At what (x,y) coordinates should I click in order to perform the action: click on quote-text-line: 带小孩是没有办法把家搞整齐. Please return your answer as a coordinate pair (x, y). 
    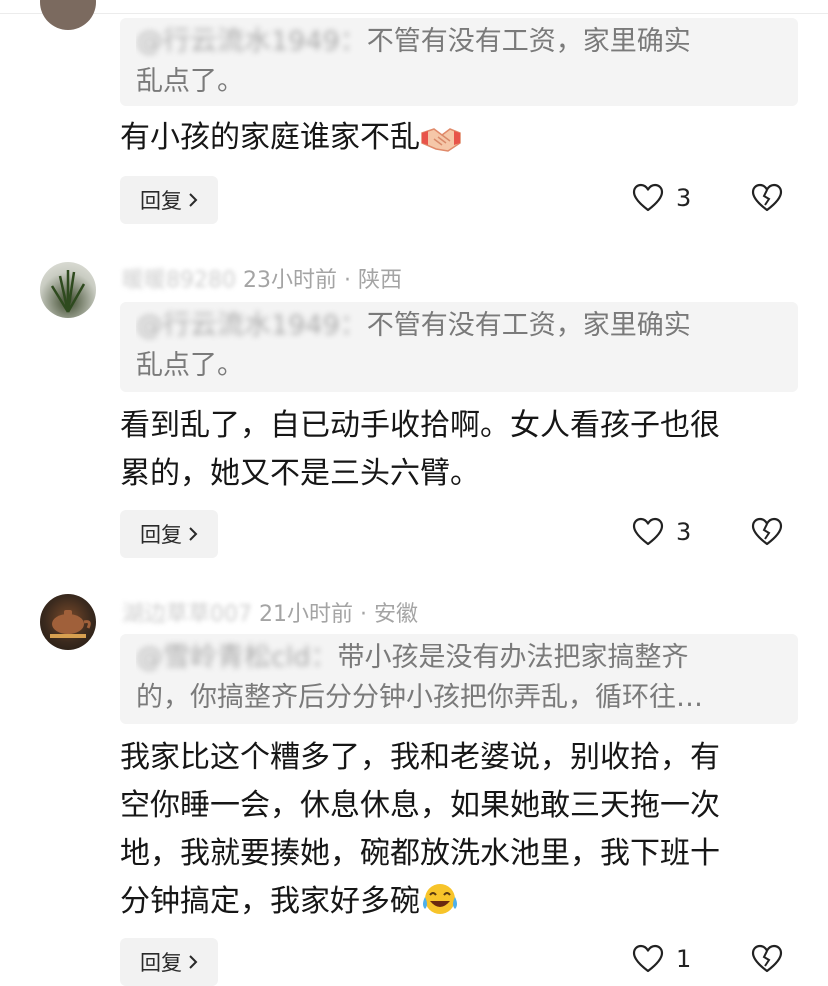
    Looking at the image, I should click on (513, 657).